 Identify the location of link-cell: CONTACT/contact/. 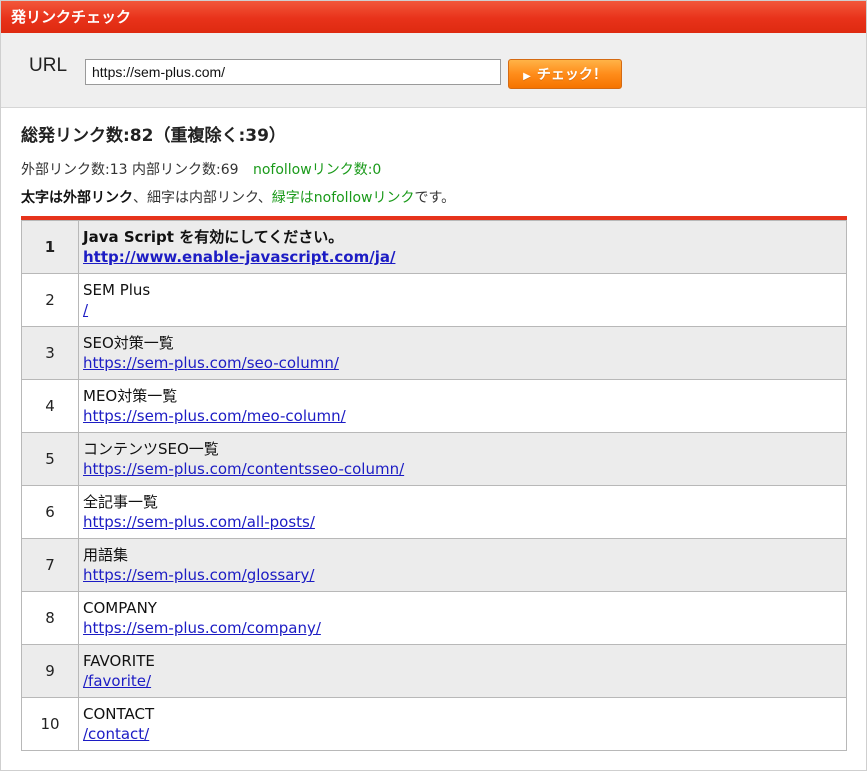
(462, 724).